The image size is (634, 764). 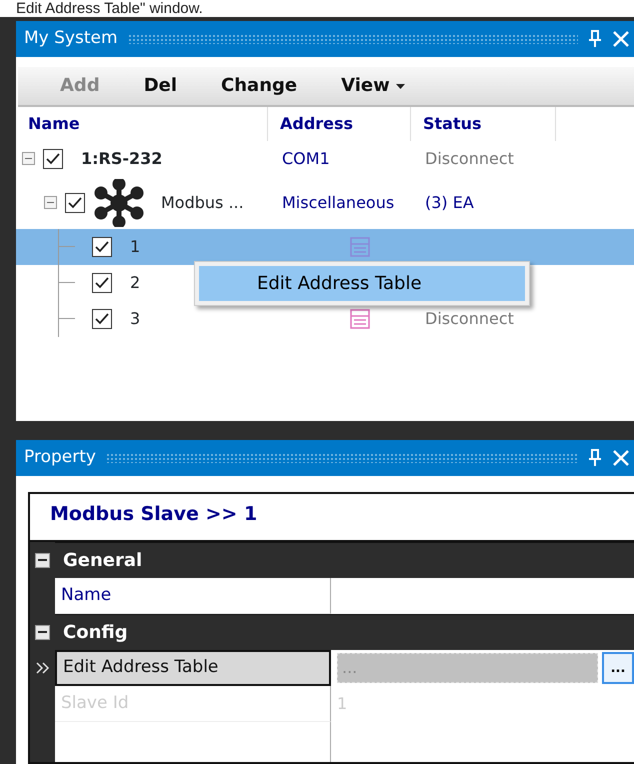 I want to click on panel-title: Property, so click(x=60, y=458).